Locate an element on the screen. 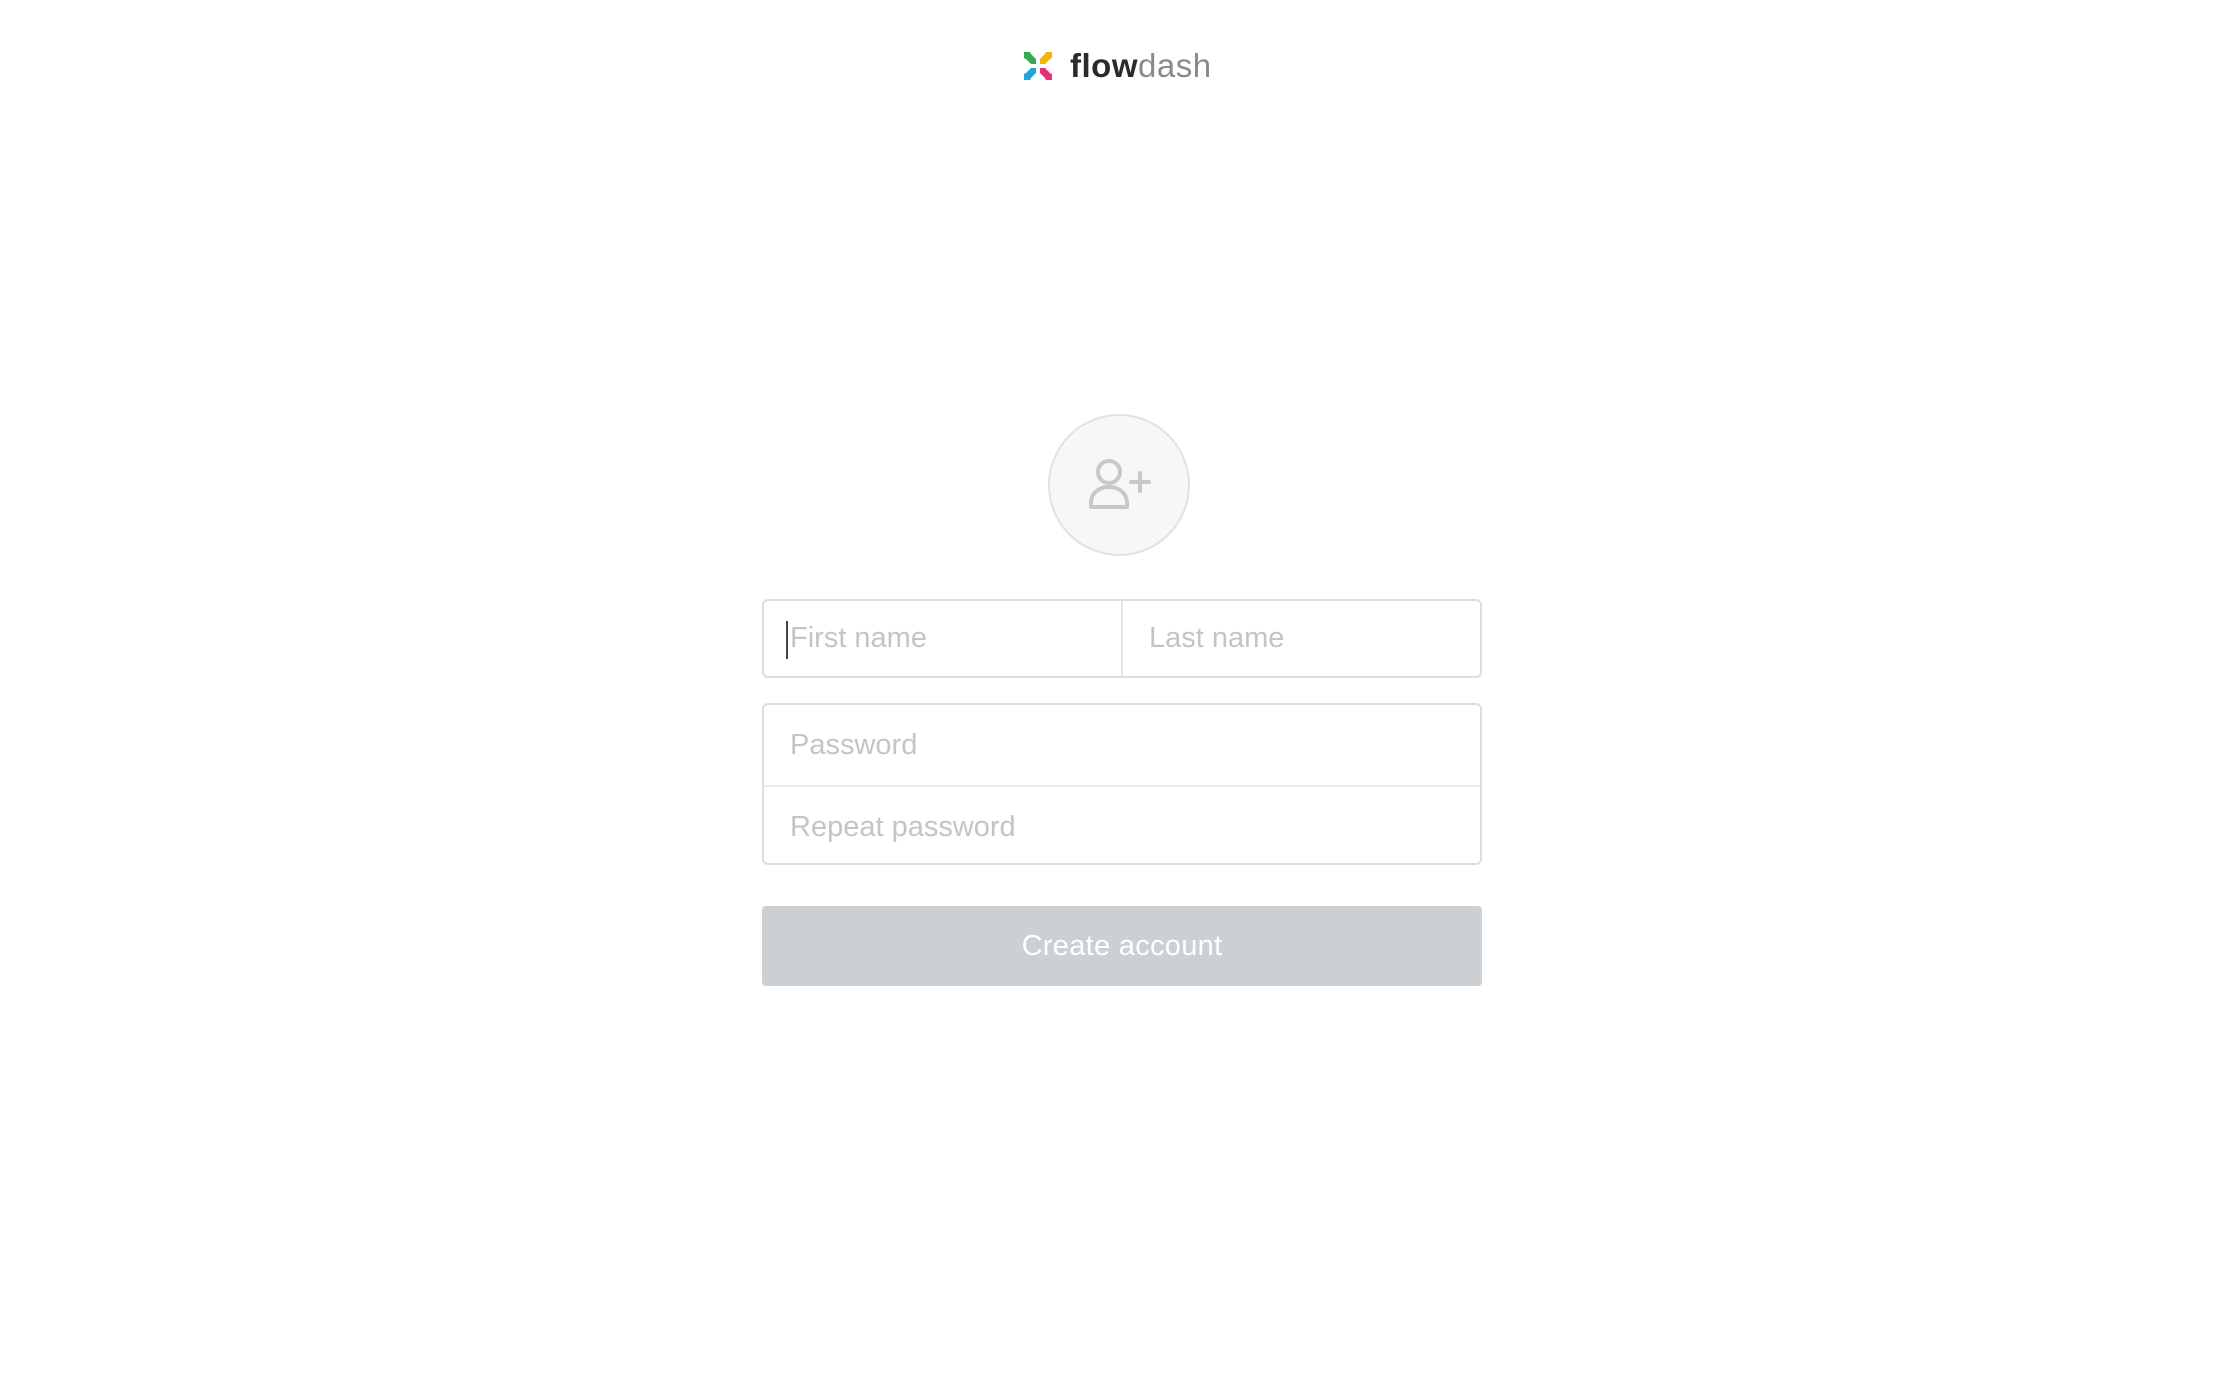  password-fields is located at coordinates (1122, 784).